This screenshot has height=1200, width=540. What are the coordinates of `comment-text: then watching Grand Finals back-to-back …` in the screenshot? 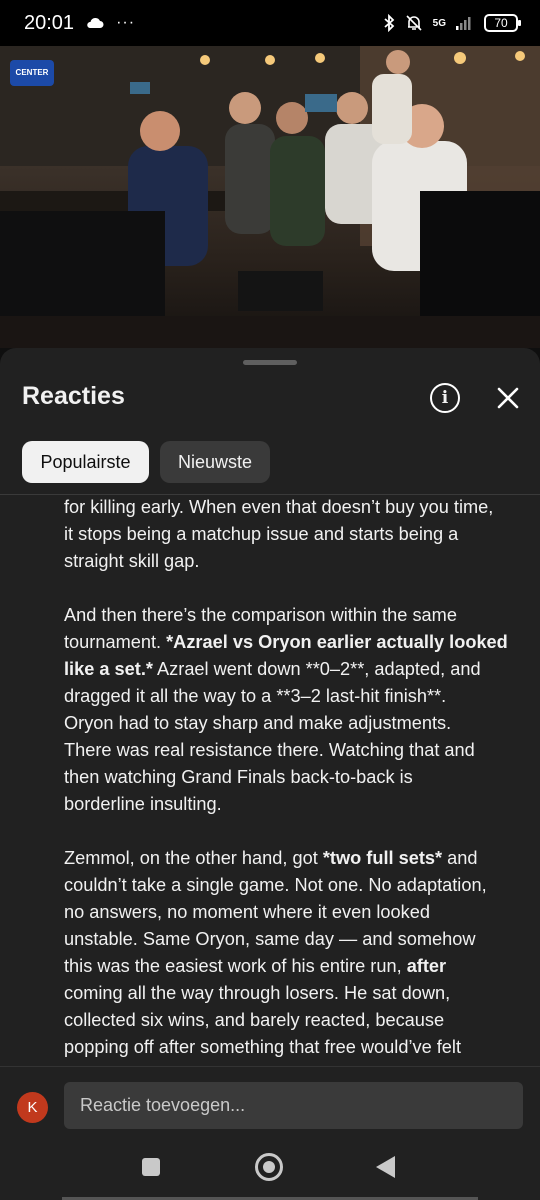 It's located at (238, 777).